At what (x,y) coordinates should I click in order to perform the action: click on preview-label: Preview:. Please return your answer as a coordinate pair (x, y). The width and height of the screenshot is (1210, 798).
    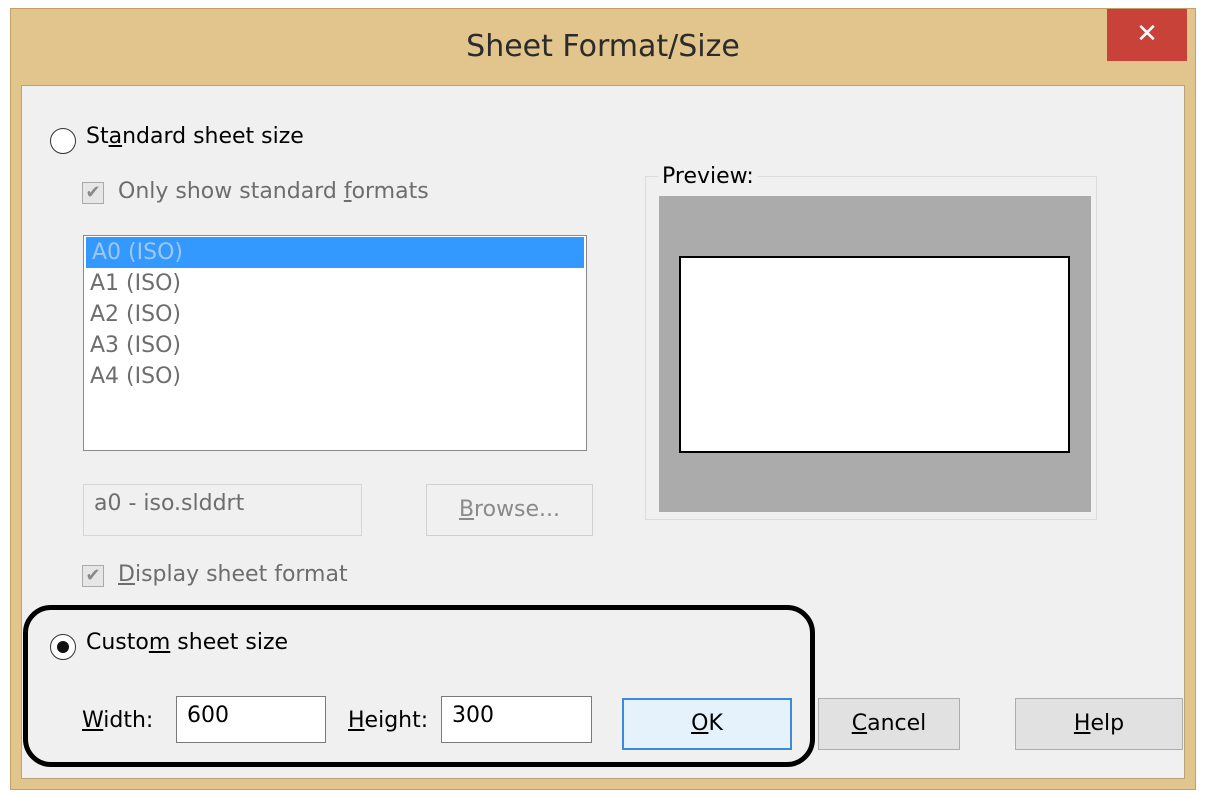
    Looking at the image, I should click on (708, 176).